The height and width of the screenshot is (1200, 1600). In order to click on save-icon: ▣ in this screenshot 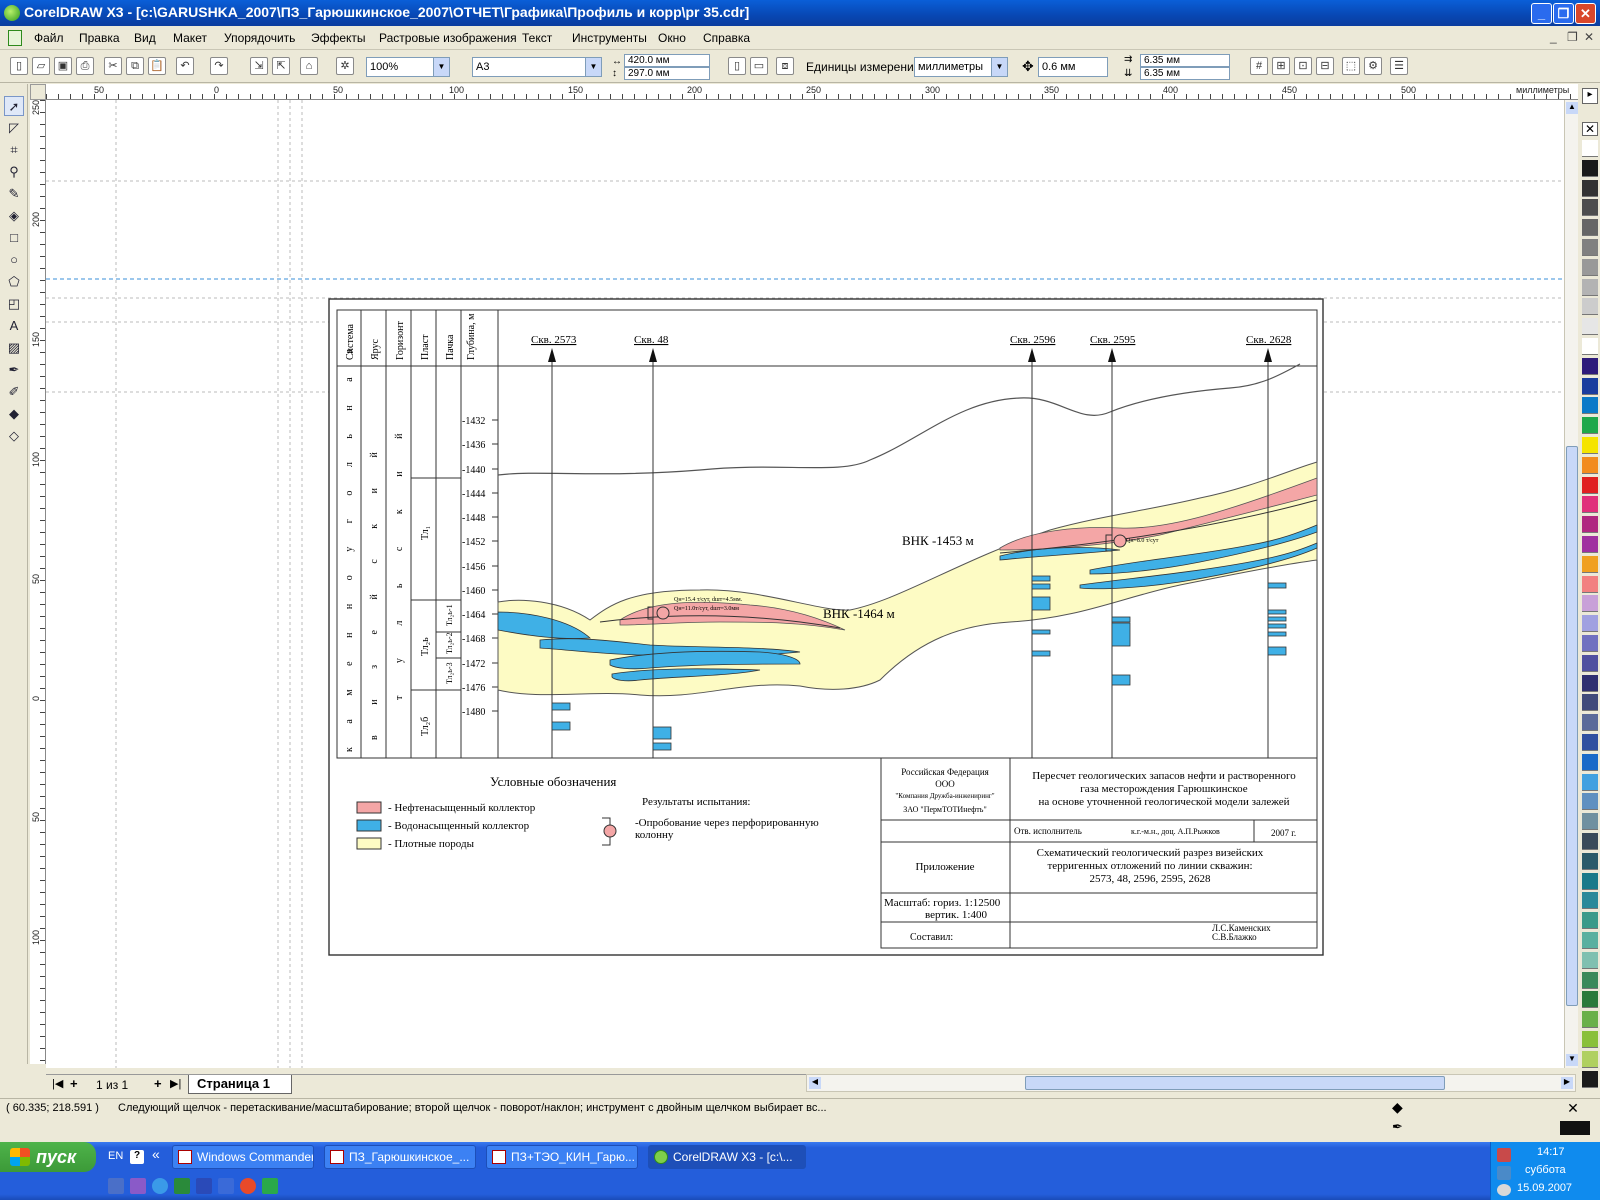, I will do `click(63, 66)`.